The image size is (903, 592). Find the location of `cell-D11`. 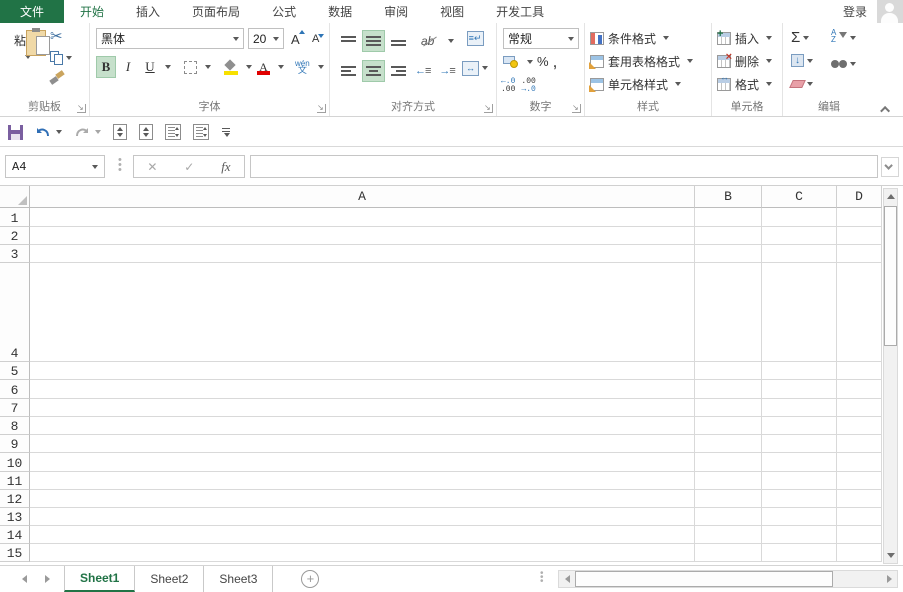

cell-D11 is located at coordinates (859, 481).